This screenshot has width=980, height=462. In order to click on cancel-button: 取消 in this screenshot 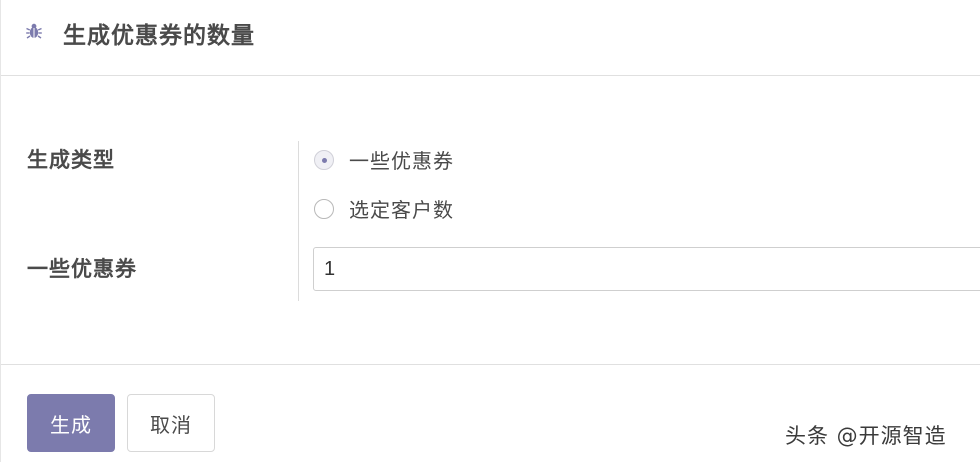, I will do `click(171, 423)`.